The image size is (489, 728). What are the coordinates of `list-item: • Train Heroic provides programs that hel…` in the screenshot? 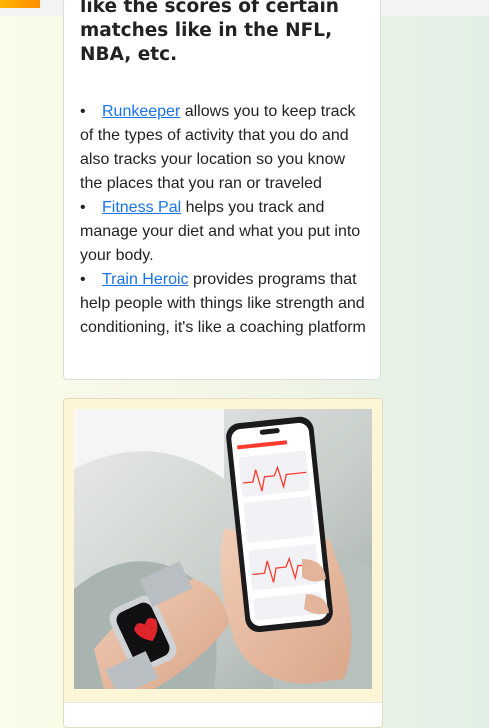 It's located at (225, 304).